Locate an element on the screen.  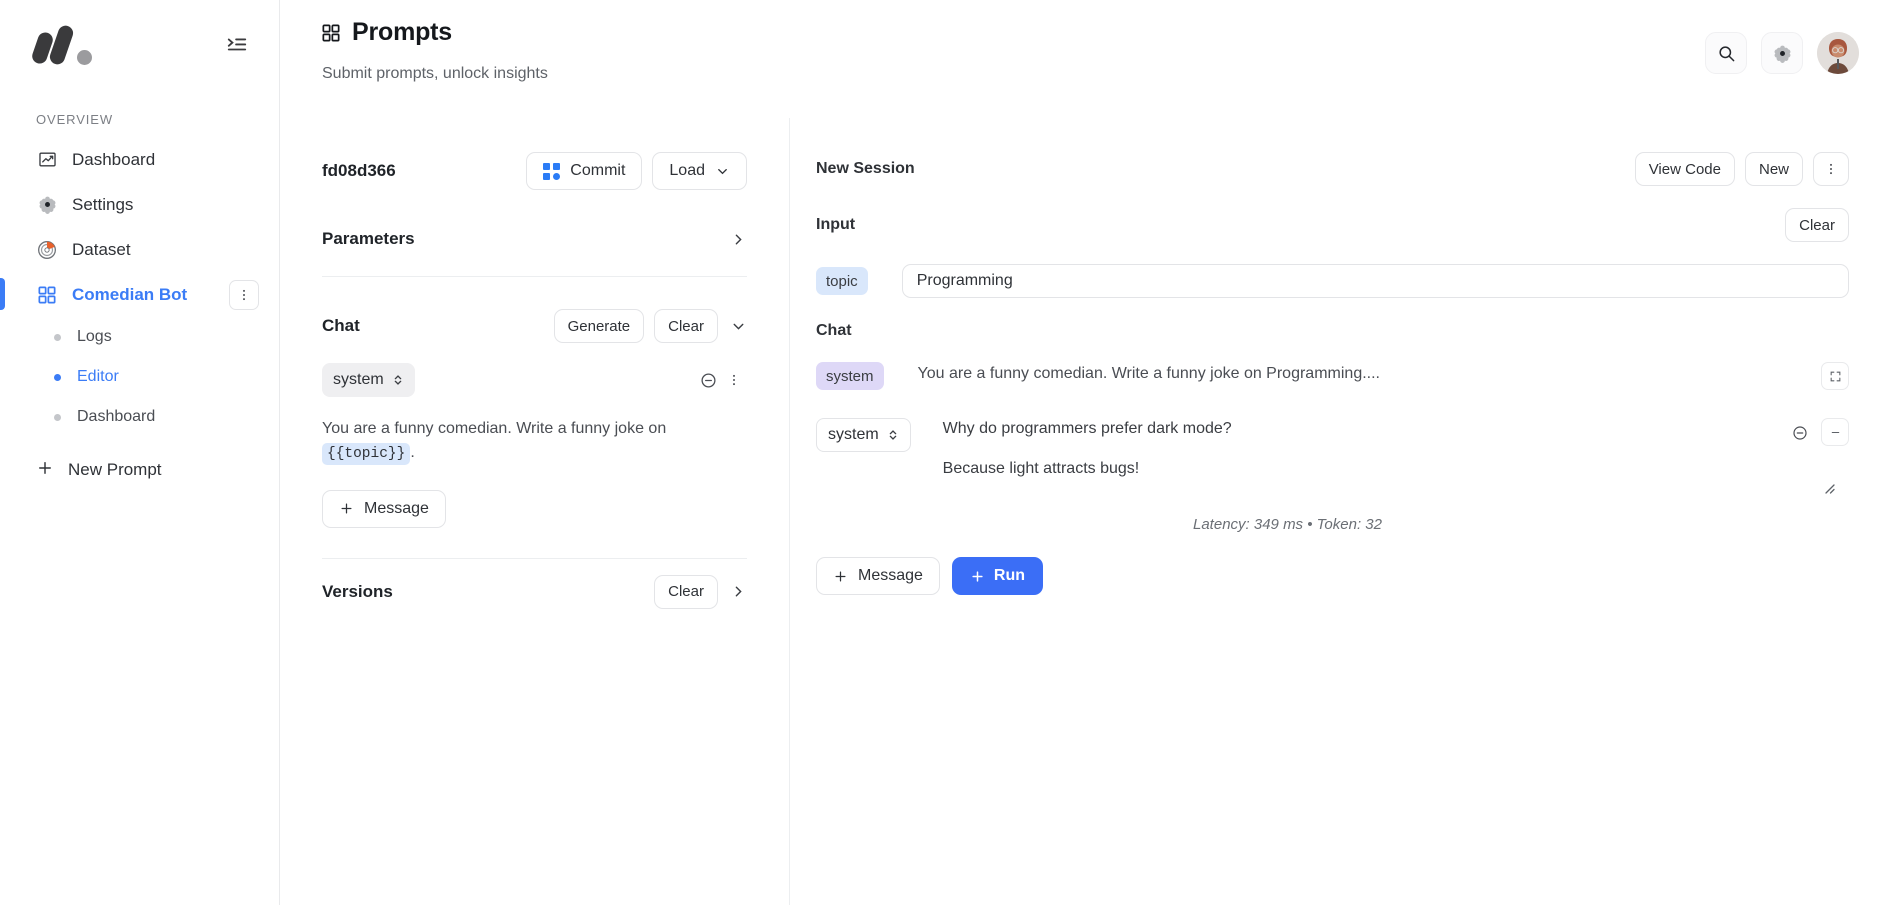
commit-button: Commit is located at coordinates (584, 171).